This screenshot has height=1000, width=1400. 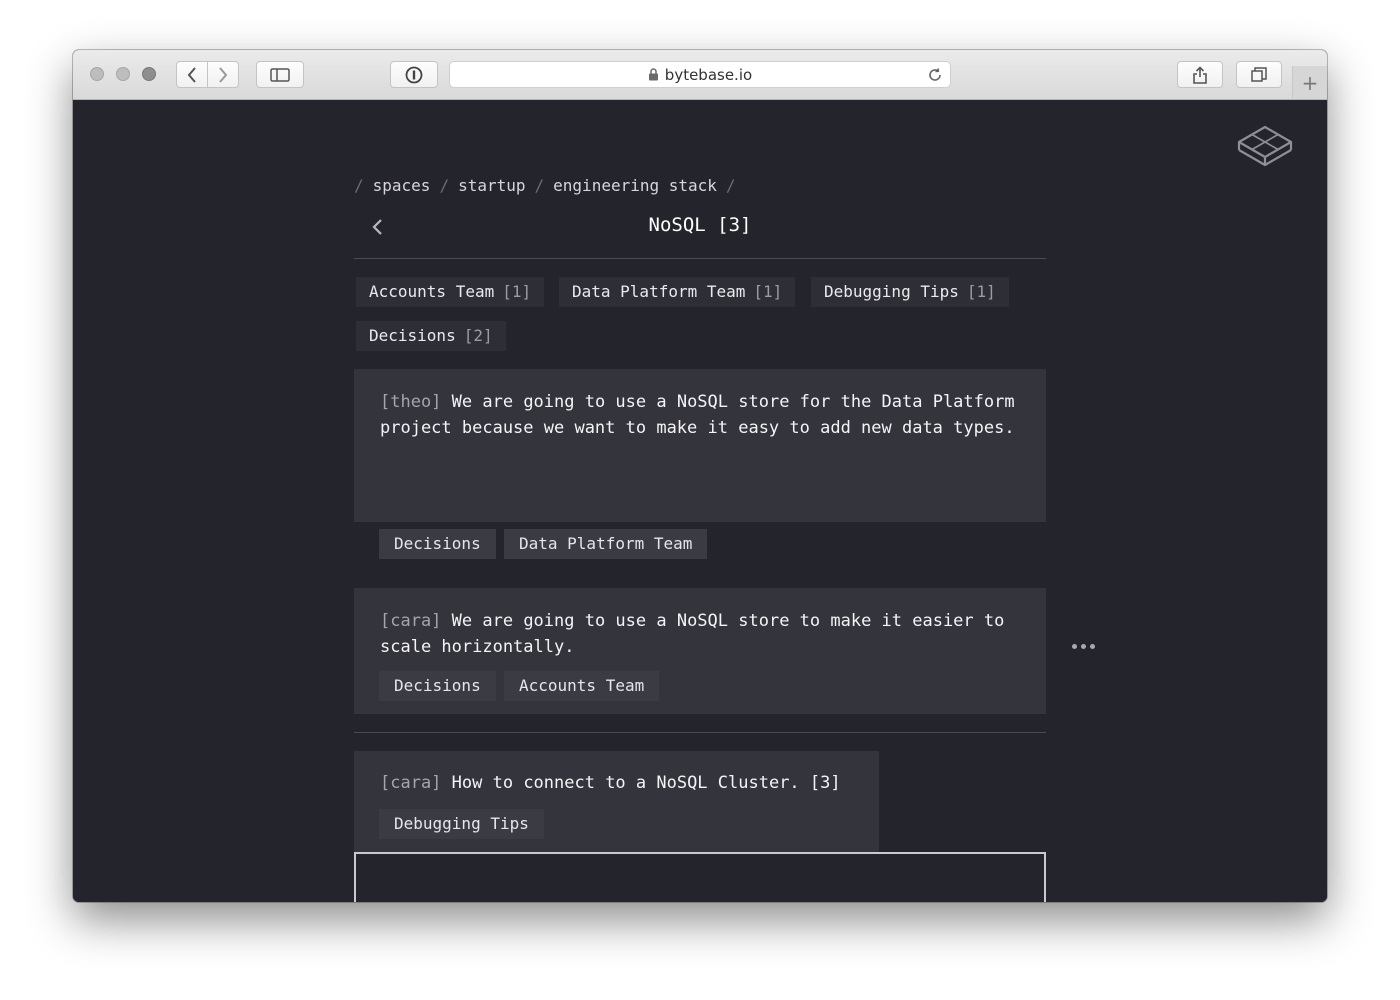 I want to click on tag-debugging-tips: Debugging Tips, so click(x=461, y=824).